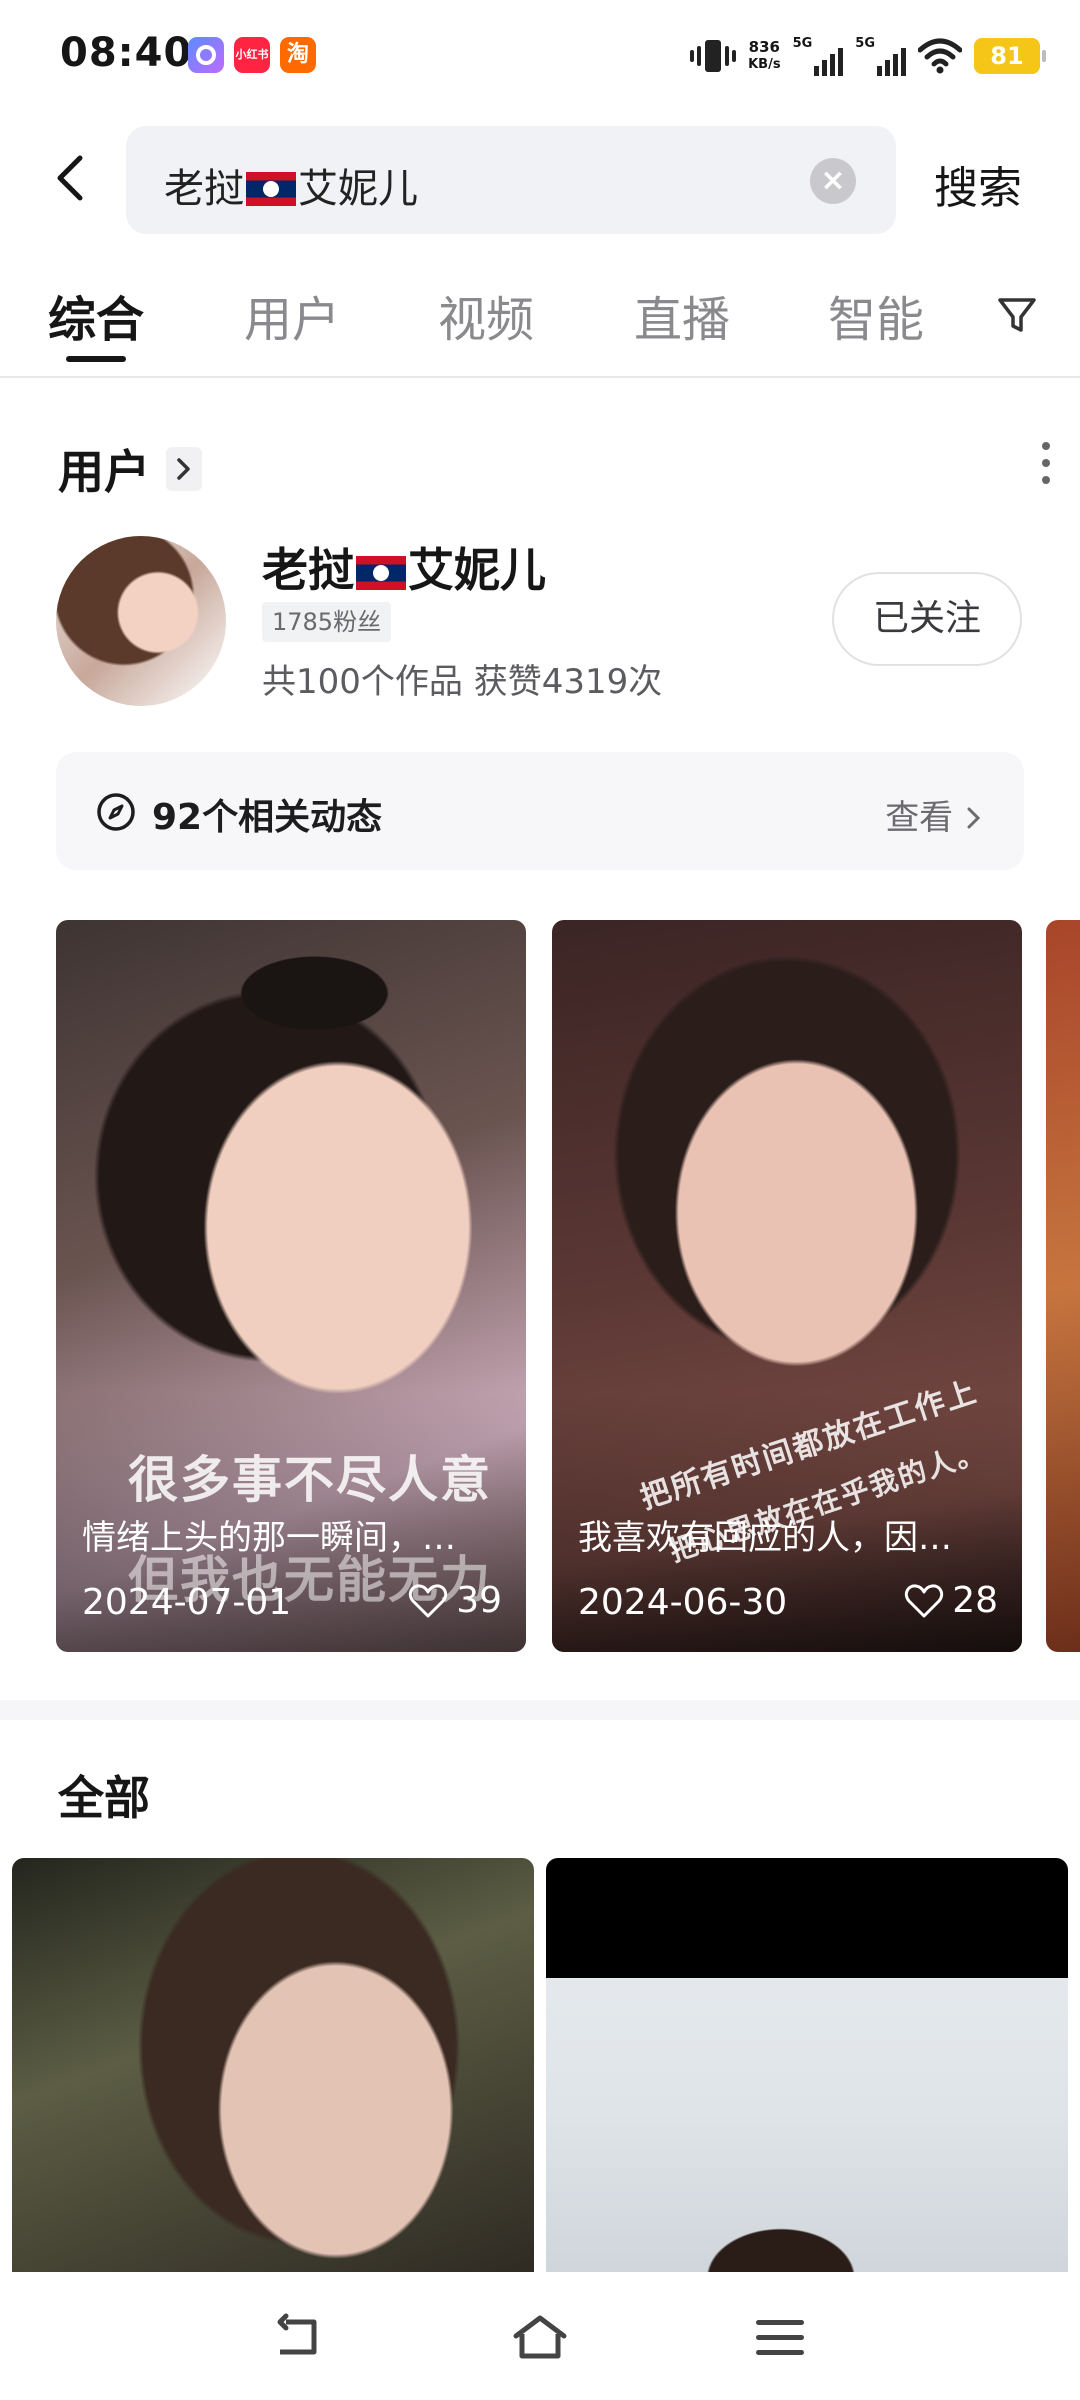 The image size is (1080, 2400). I want to click on user-section-title: 用户, so click(130, 469).